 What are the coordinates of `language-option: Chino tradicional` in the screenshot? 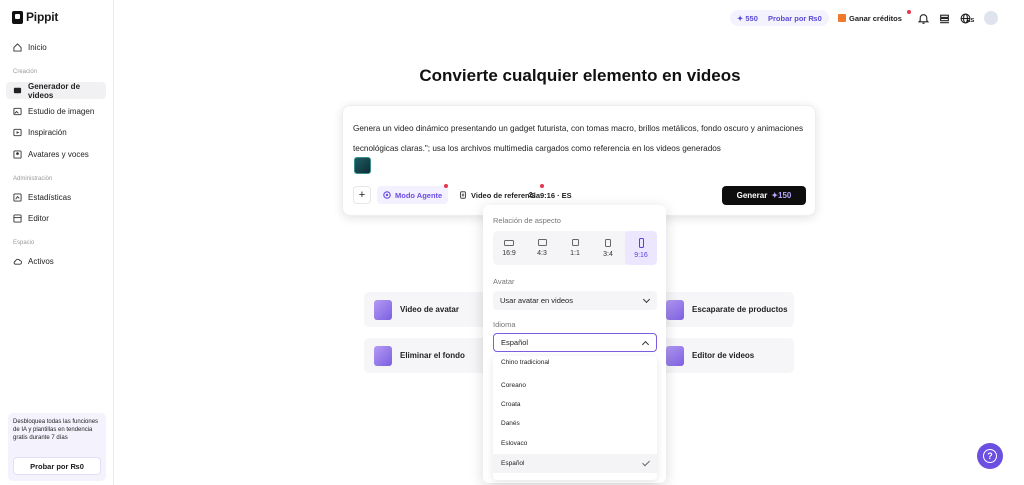 It's located at (575, 362).